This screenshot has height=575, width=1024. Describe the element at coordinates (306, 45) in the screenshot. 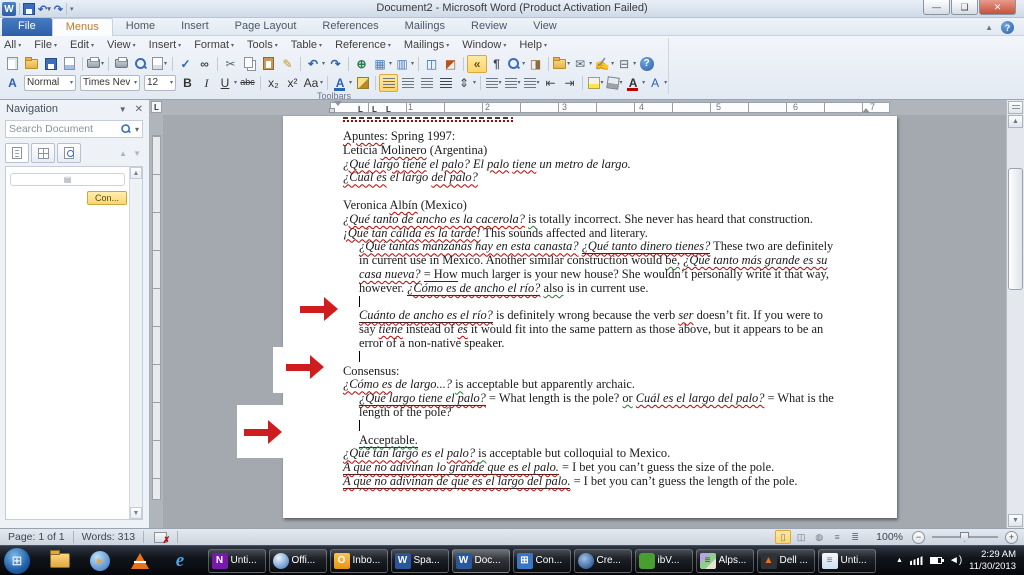

I see `menu-table: Table ▾` at that location.